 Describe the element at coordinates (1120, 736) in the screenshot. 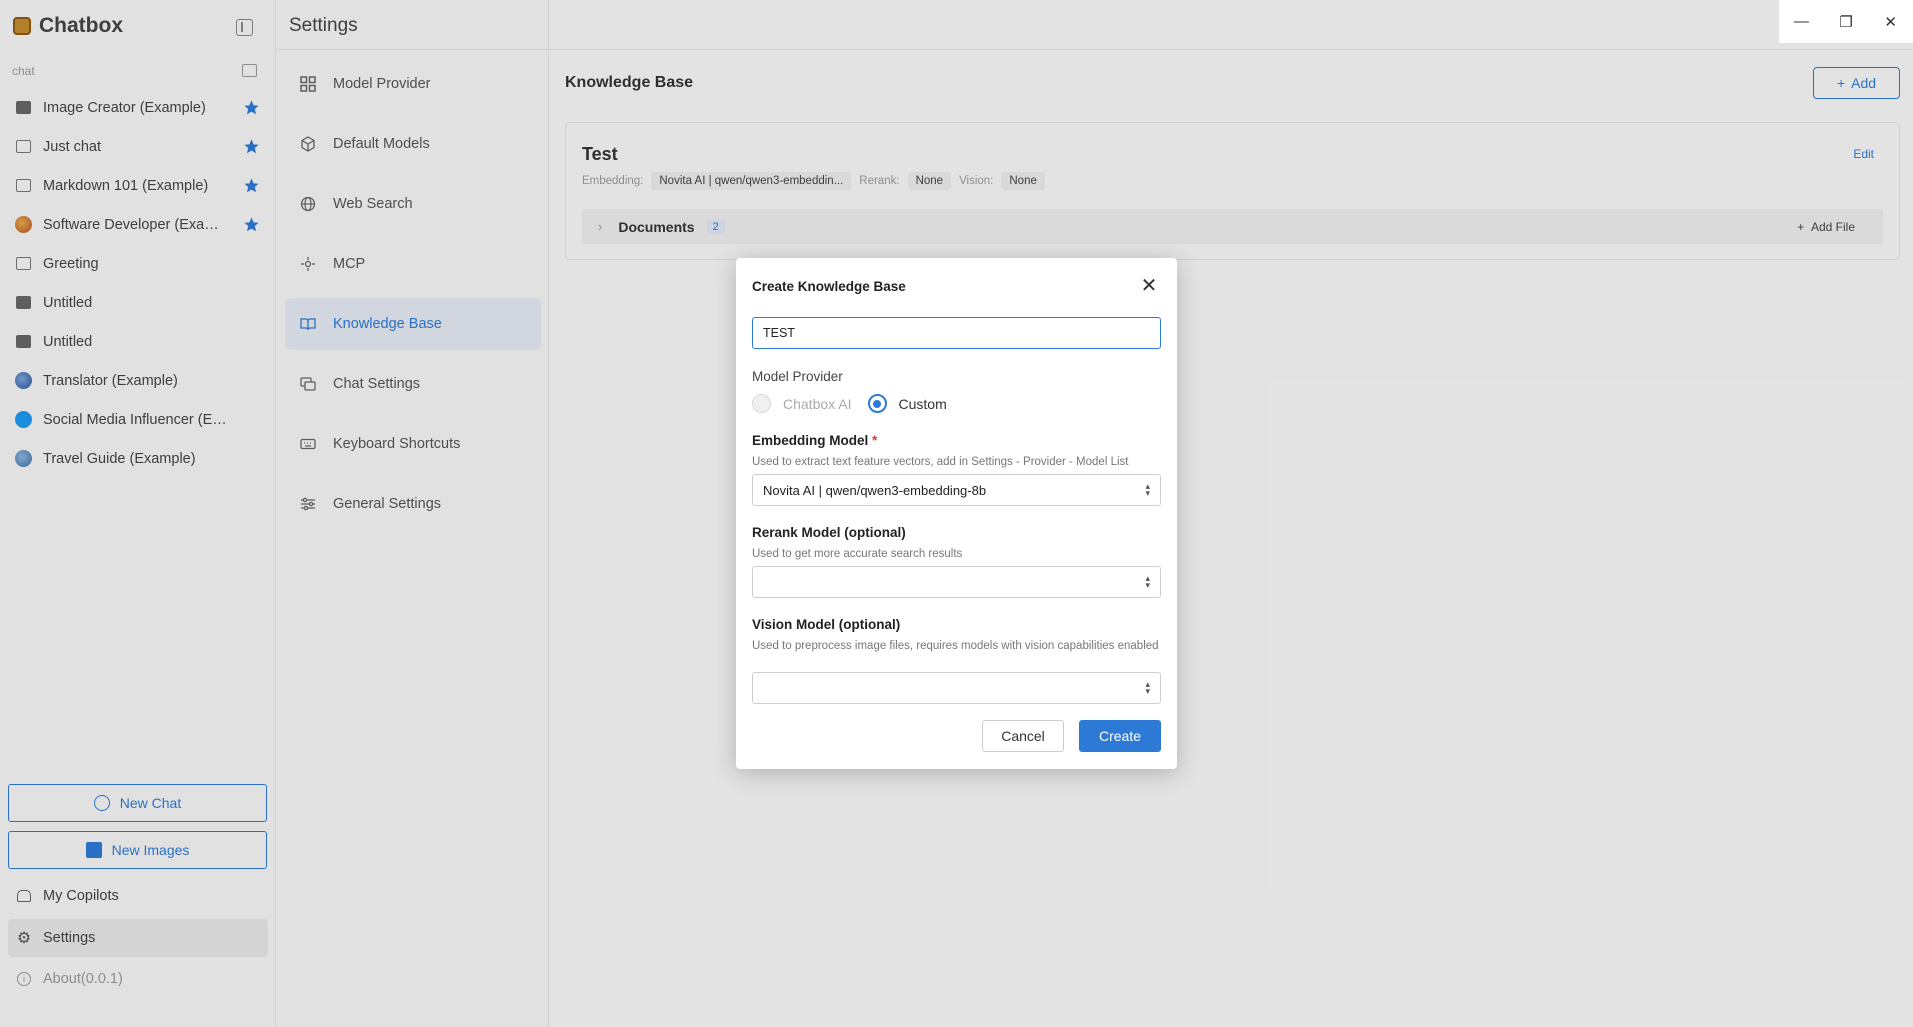

I see `create-button: Create` at that location.